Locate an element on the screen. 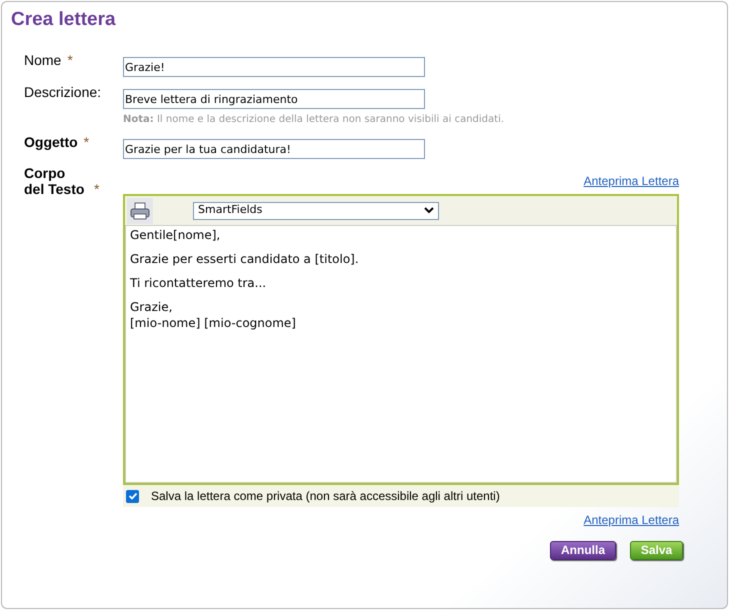  field-label: Descrizione: is located at coordinates (63, 92).